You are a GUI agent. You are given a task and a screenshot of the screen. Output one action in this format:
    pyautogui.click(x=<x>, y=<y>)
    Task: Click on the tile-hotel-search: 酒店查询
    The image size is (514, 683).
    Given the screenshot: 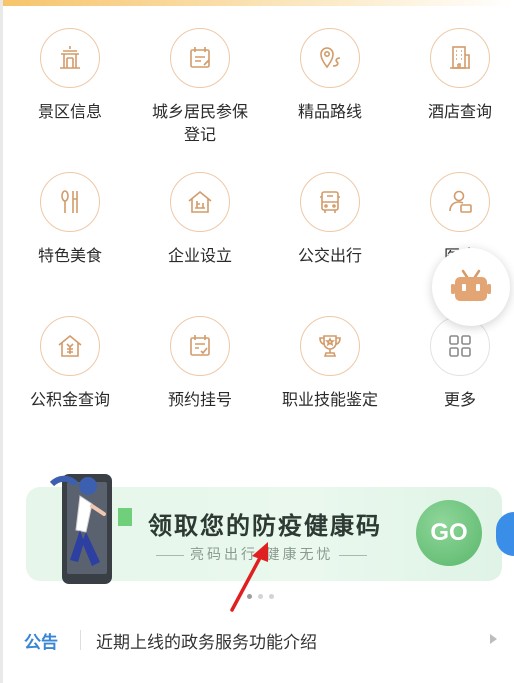 What is the action you would take?
    pyautogui.click(x=459, y=75)
    